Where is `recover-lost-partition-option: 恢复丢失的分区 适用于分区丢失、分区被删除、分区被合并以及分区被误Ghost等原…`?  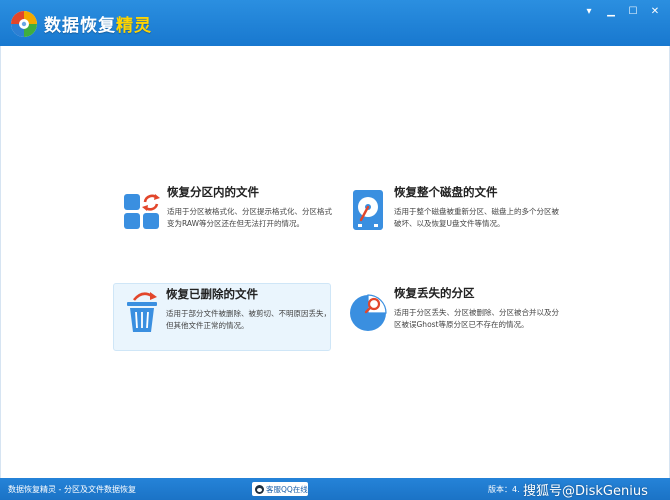 recover-lost-partition-option: 恢复丢失的分区 适用于分区丢失、分区被删除、分区被合并以及分区被误Ghost等原… is located at coordinates (451, 317).